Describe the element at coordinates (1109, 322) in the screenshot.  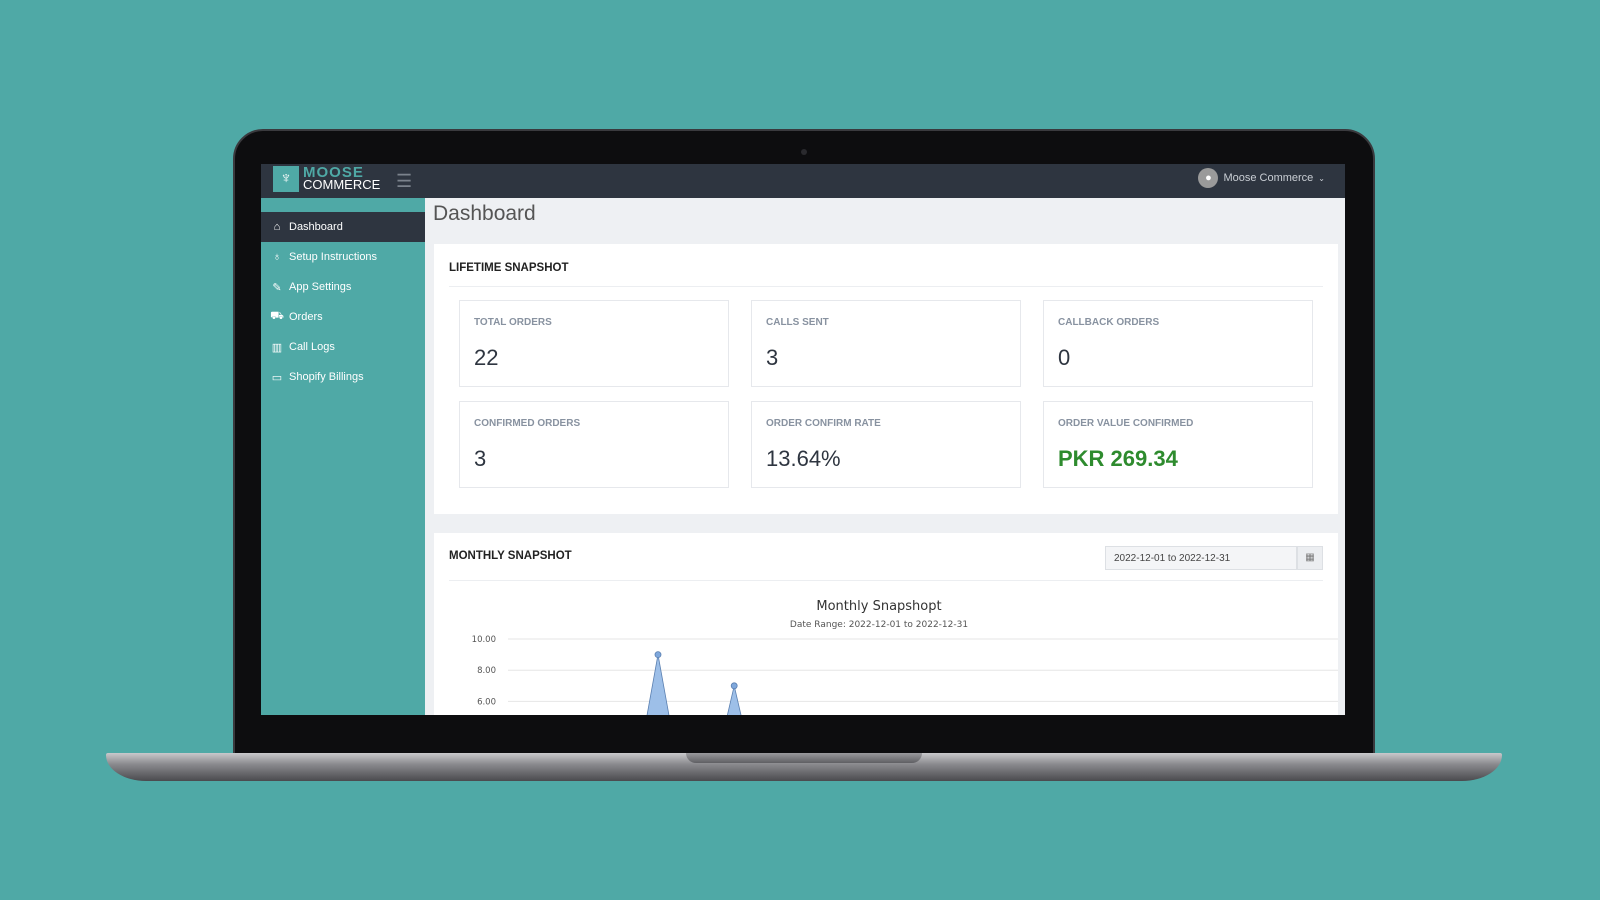
I see `stat-label: CALLBACK ORDERS` at that location.